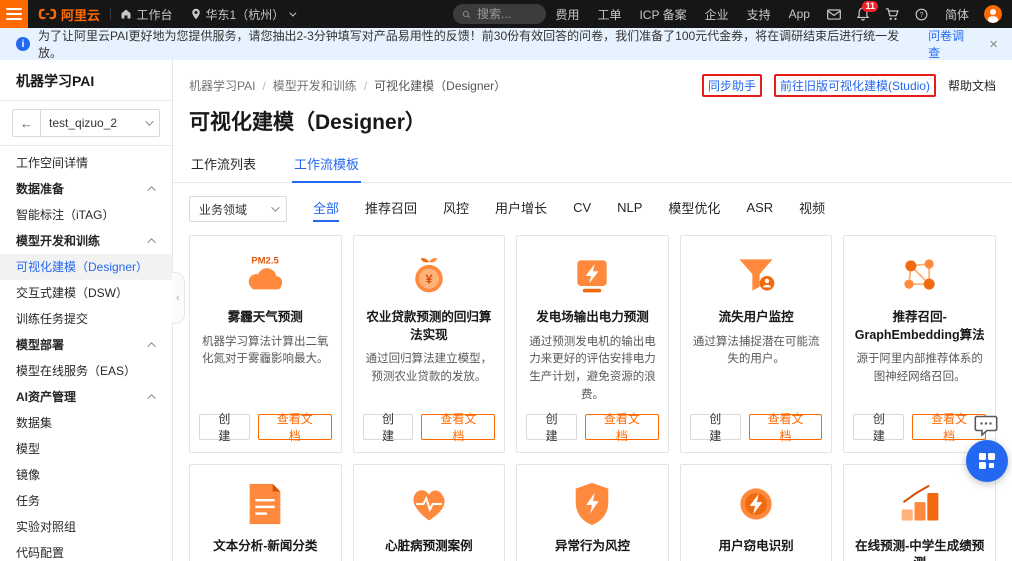 Image resolution: width=1012 pixels, height=561 pixels. I want to click on card-title: 农业贷款预测的回归算法实现, so click(429, 326).